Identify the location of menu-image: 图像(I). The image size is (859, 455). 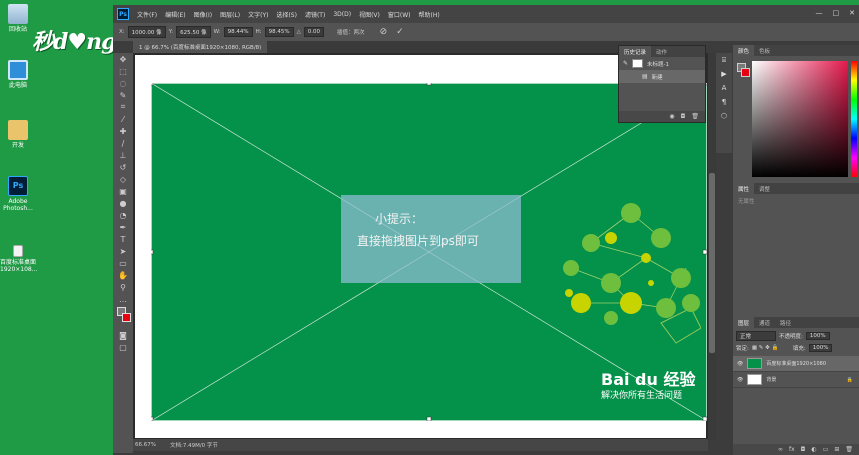
(203, 14).